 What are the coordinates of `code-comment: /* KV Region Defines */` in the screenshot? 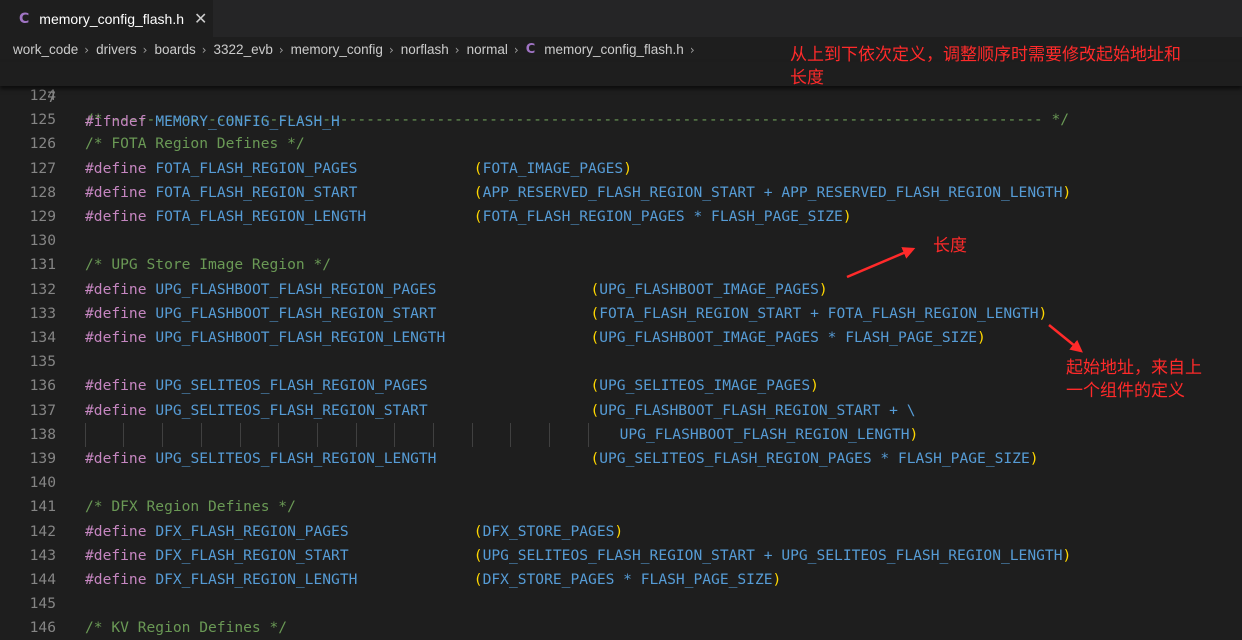 It's located at (186, 628).